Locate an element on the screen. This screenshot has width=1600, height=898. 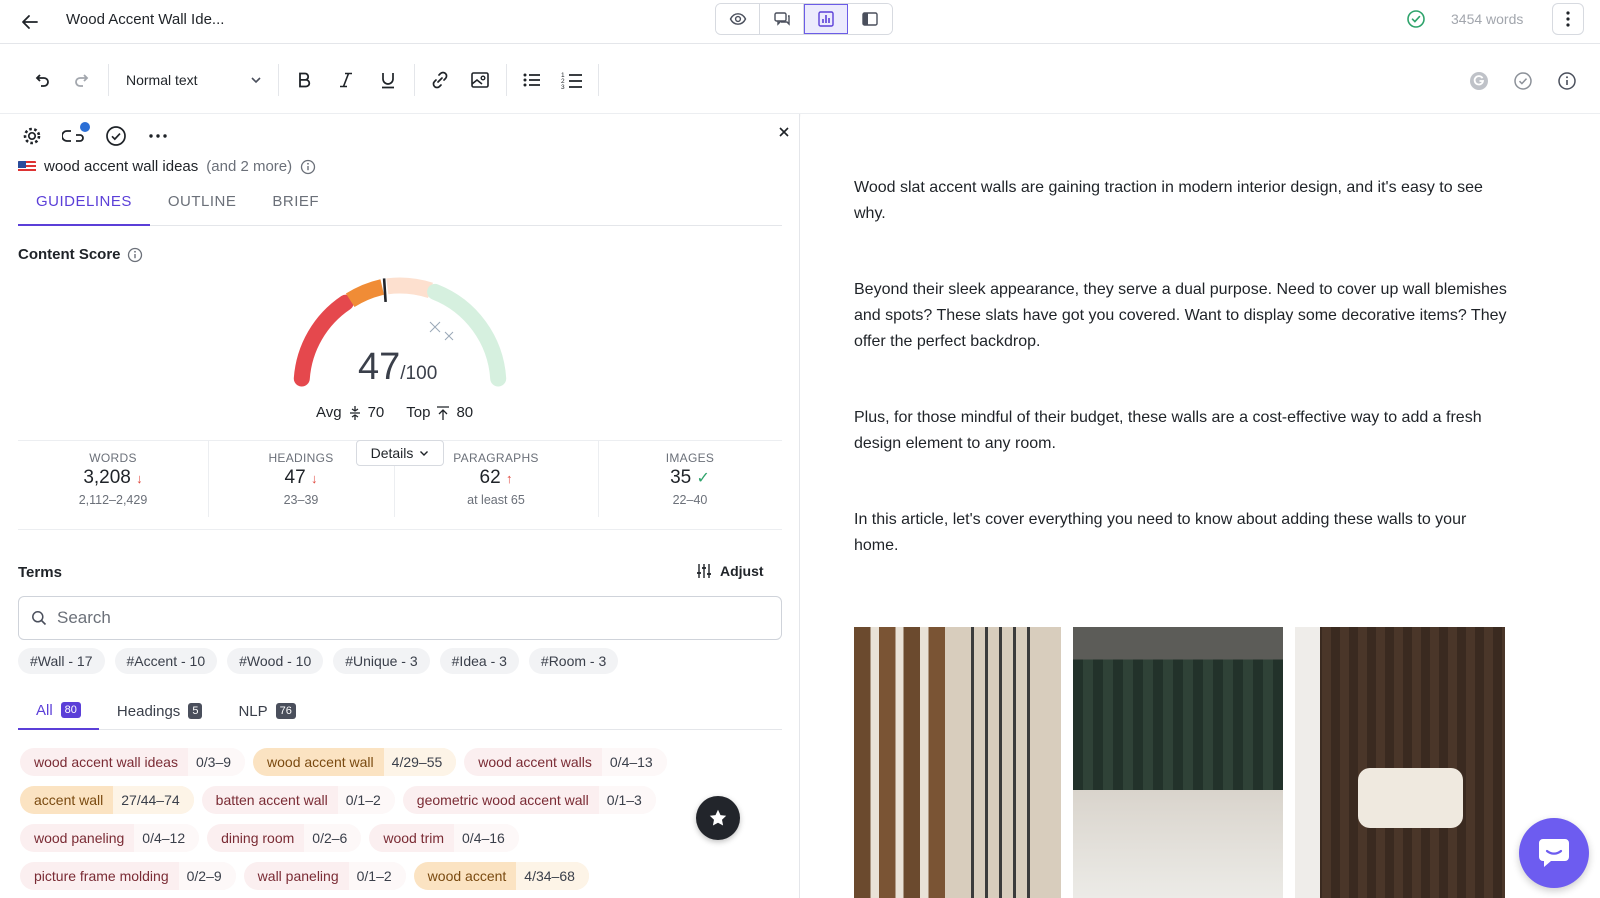
panel-tabs: GUIDELINES OUTLINE BRIEF is located at coordinates (400, 208).